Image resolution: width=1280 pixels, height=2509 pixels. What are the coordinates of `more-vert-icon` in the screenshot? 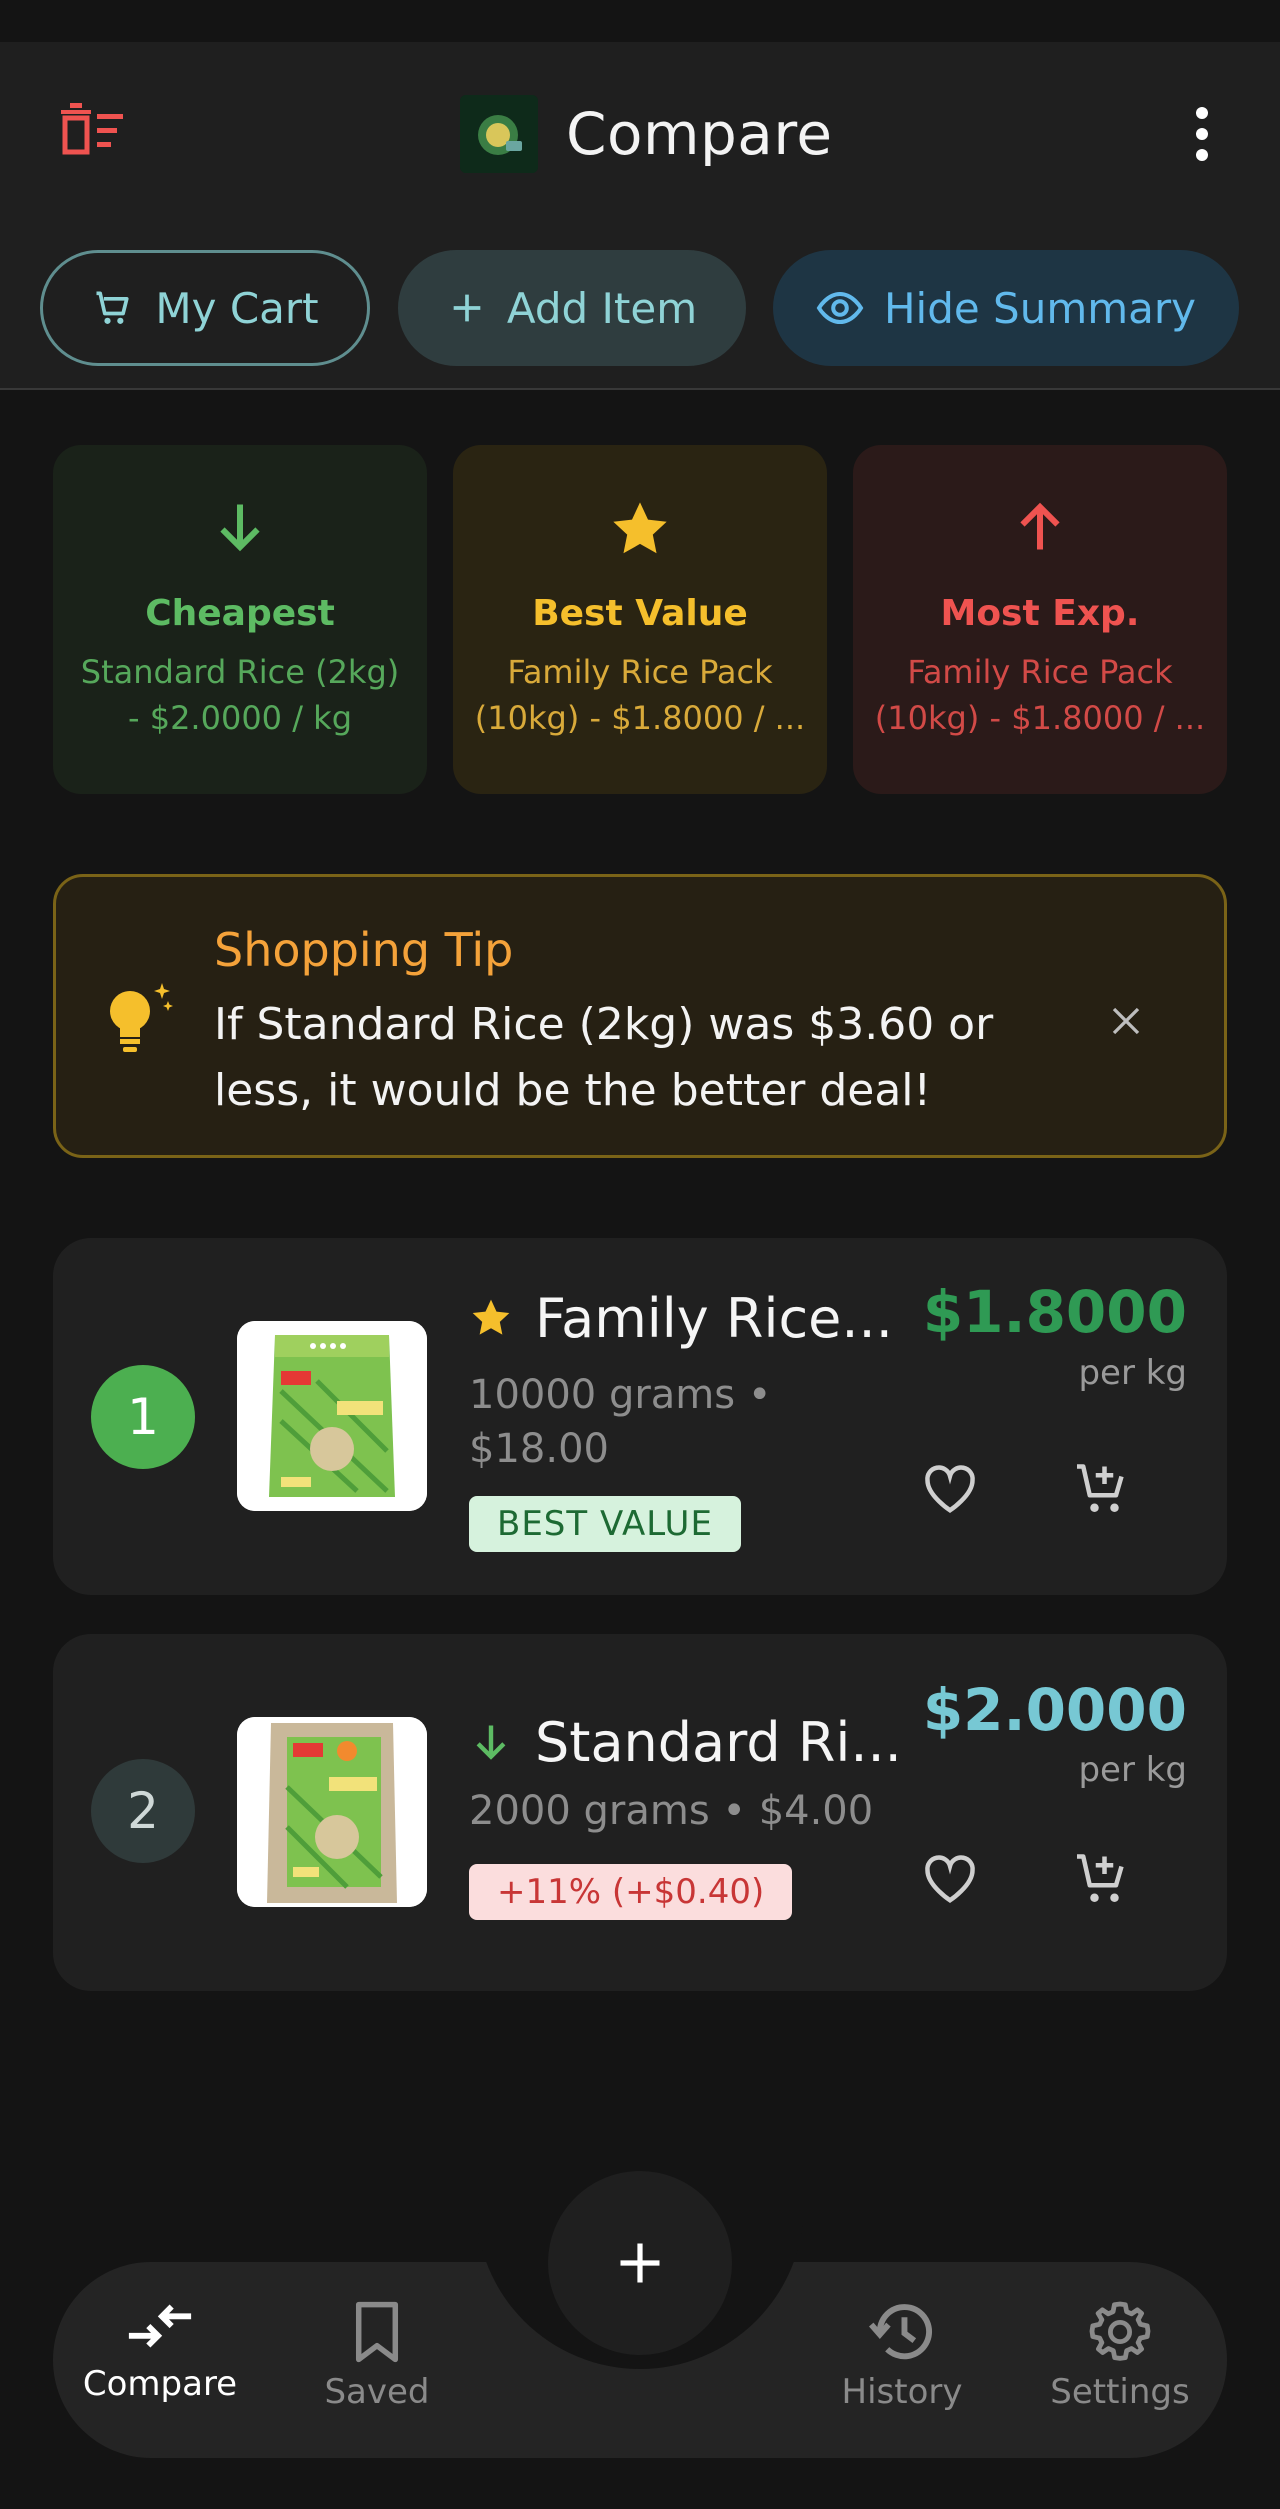 It's located at (1202, 134).